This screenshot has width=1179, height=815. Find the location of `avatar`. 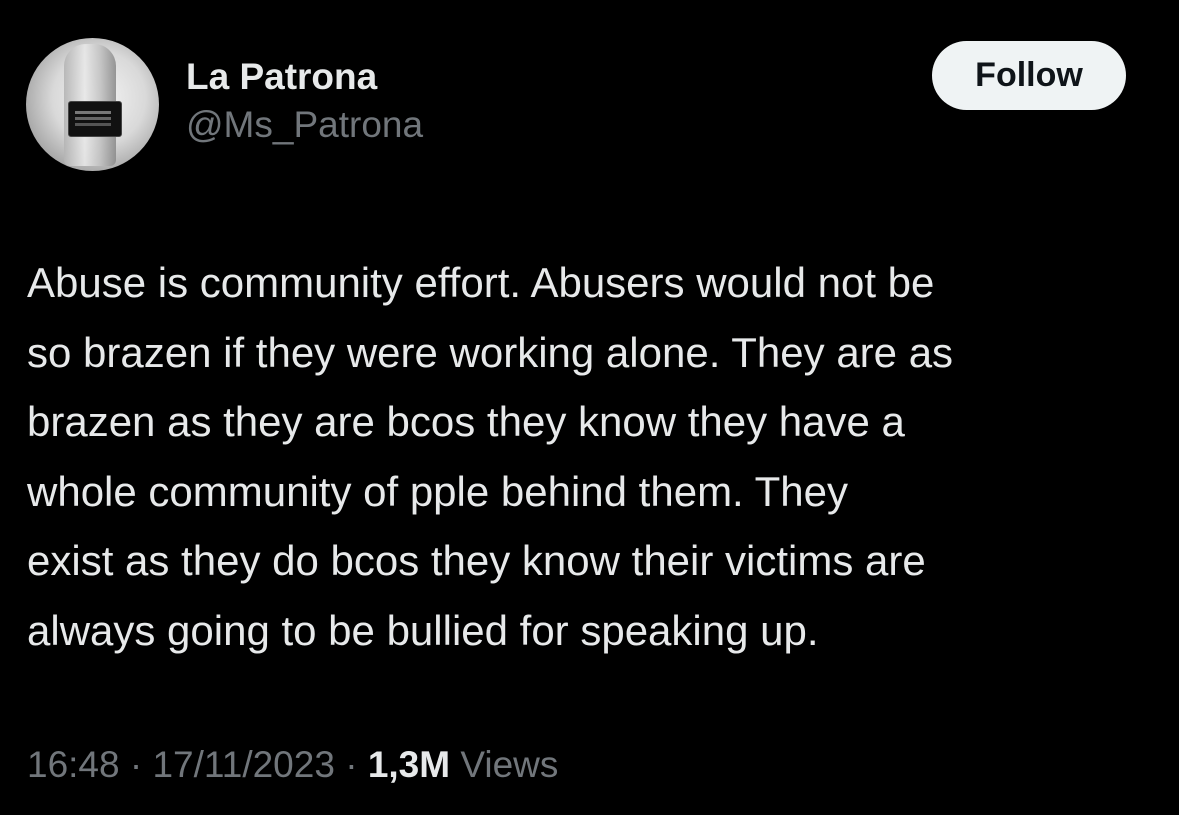

avatar is located at coordinates (92, 104).